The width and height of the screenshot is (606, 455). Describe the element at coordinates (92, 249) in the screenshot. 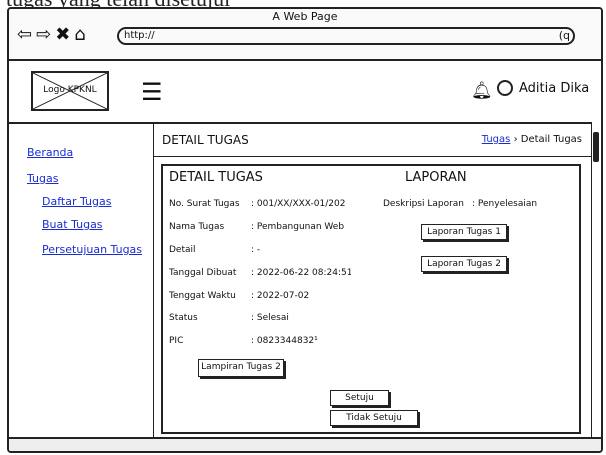

I see `sidebar-item-persetujuan-tugas: Persetujuan Tugas` at that location.